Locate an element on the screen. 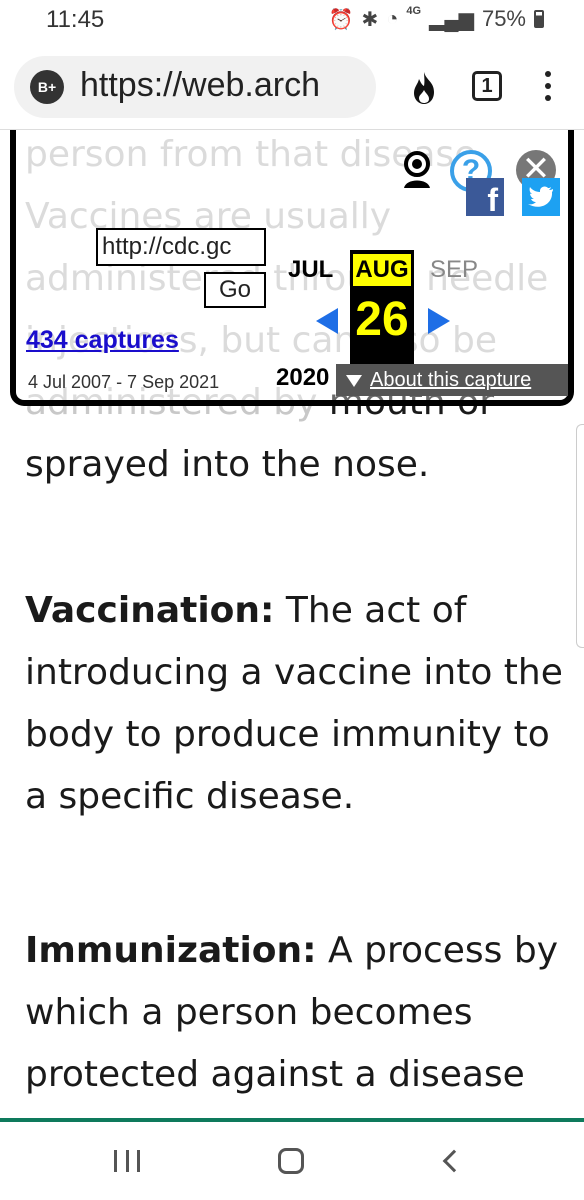 The height and width of the screenshot is (1200, 584). capture-date-range: 4 Jul 2007 - 7 Sep 2021 is located at coordinates (124, 382).